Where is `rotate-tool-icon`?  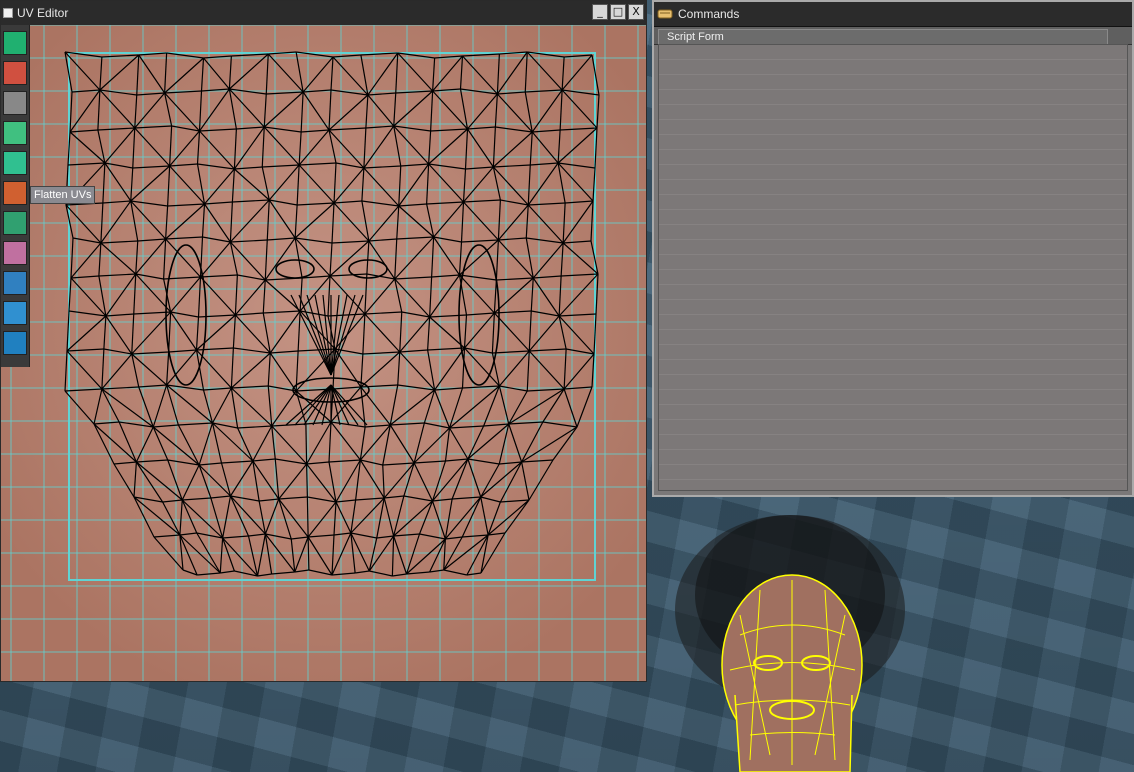
rotate-tool-icon is located at coordinates (15, 343).